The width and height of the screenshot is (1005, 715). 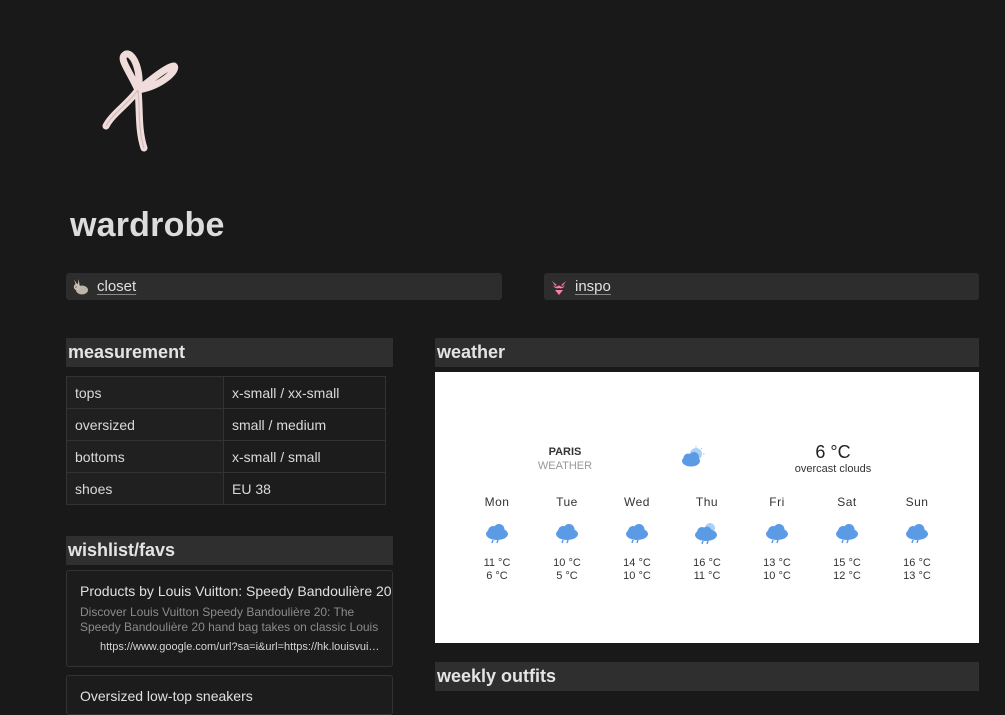 I want to click on forecast-day-name: Sun, so click(x=917, y=502).